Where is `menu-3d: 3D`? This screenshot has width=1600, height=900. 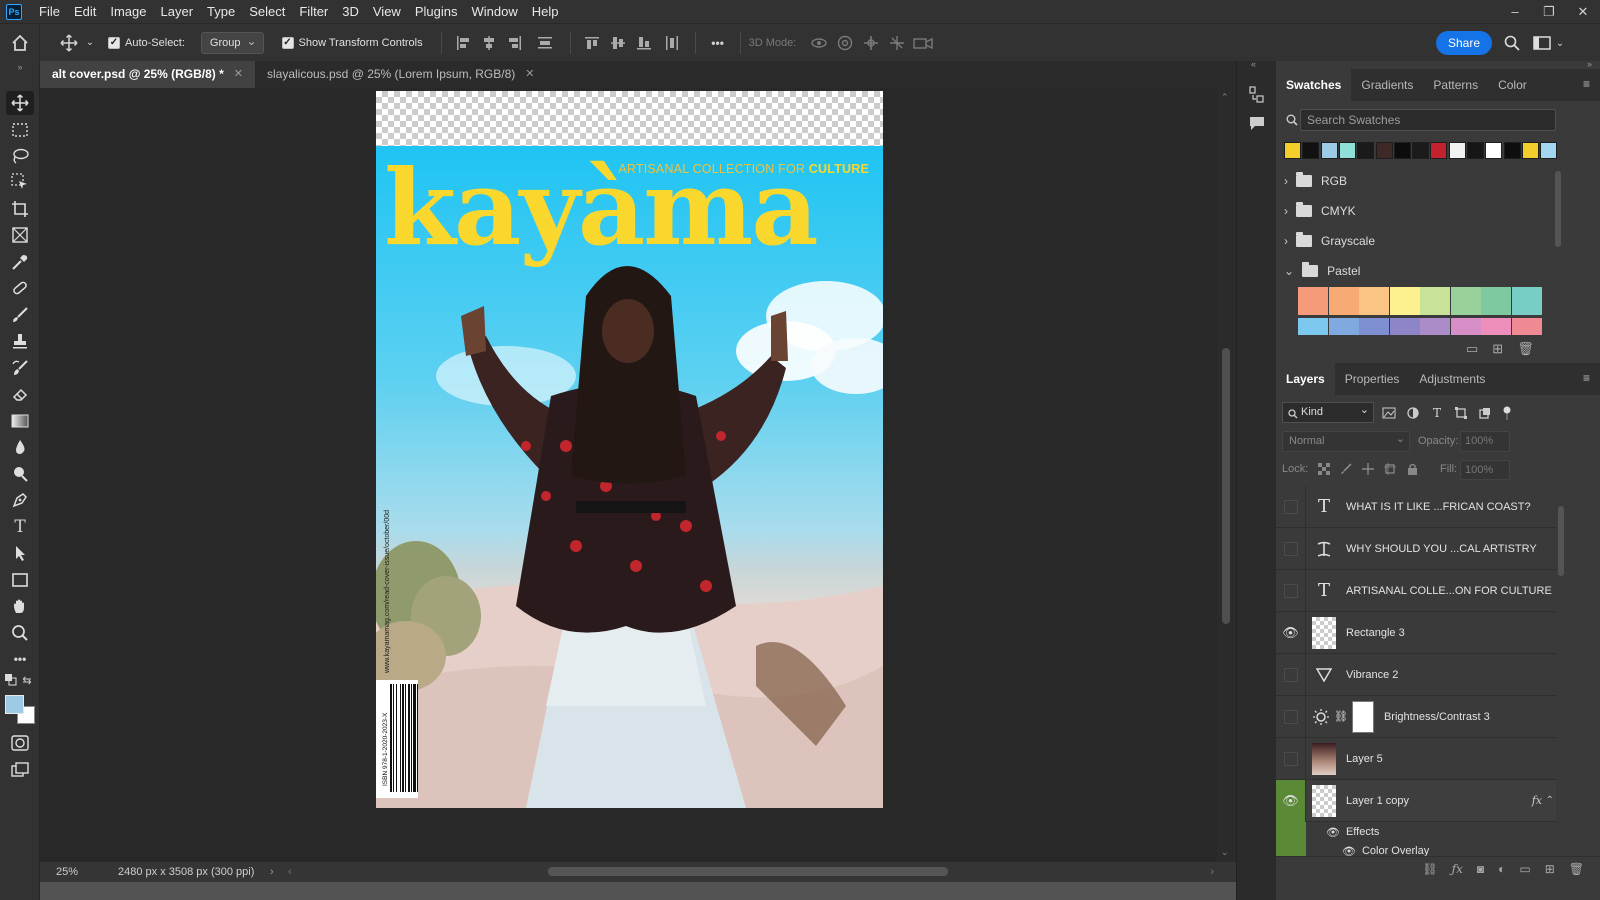
menu-3d: 3D is located at coordinates (350, 11).